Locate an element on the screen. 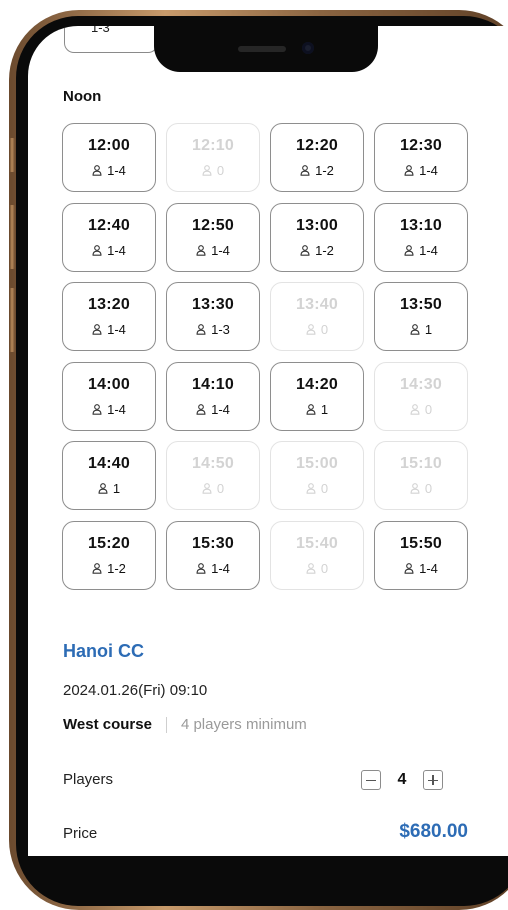 The image size is (508, 910). slot-time: 15:00 is located at coordinates (317, 463).